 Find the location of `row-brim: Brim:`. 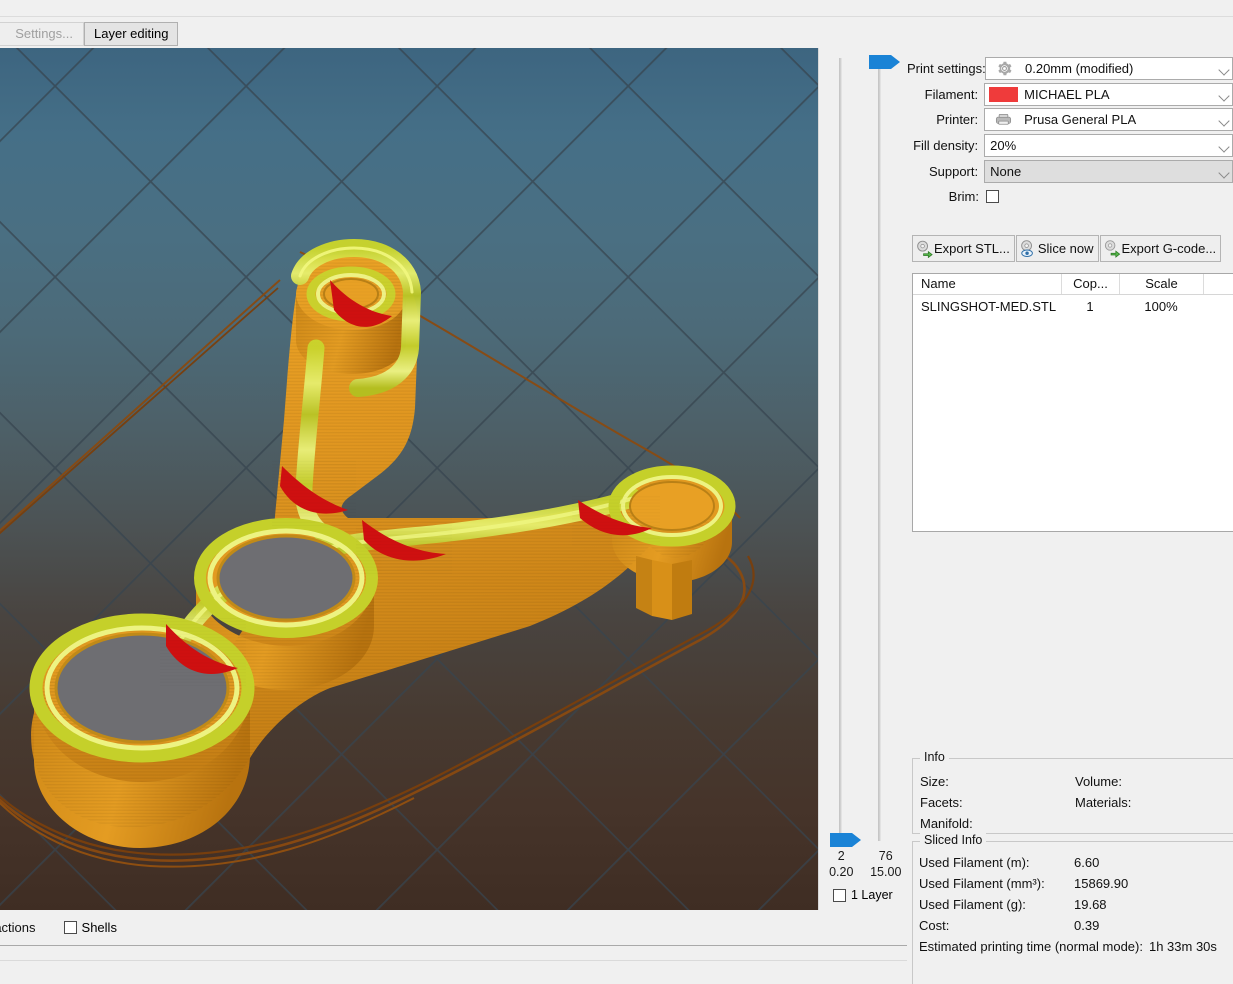

row-brim: Brim: is located at coordinates (1070, 197).